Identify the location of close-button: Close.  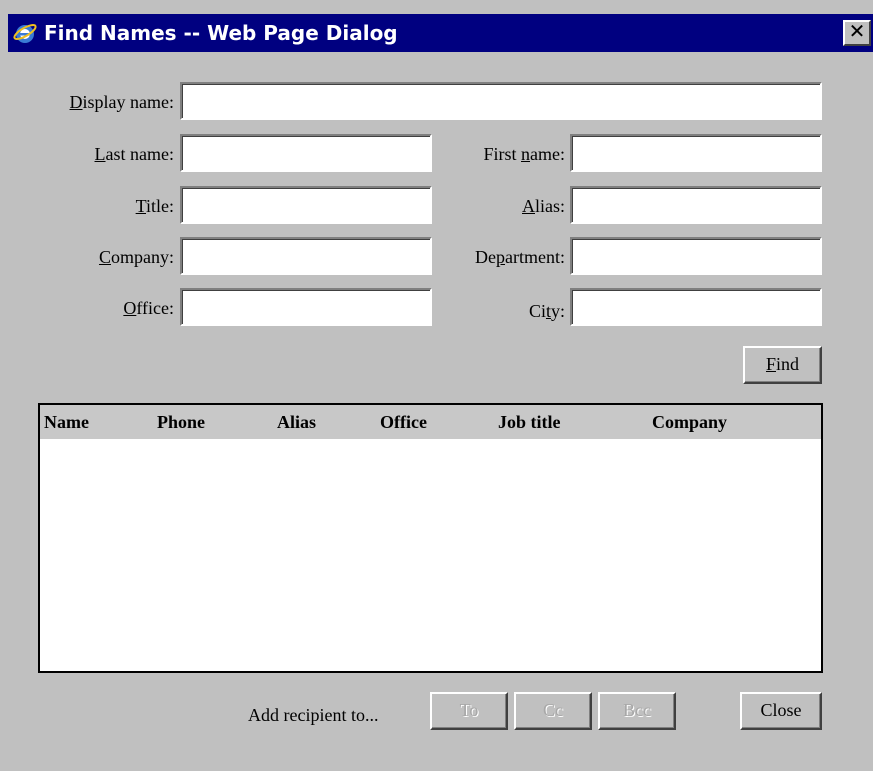
(781, 711).